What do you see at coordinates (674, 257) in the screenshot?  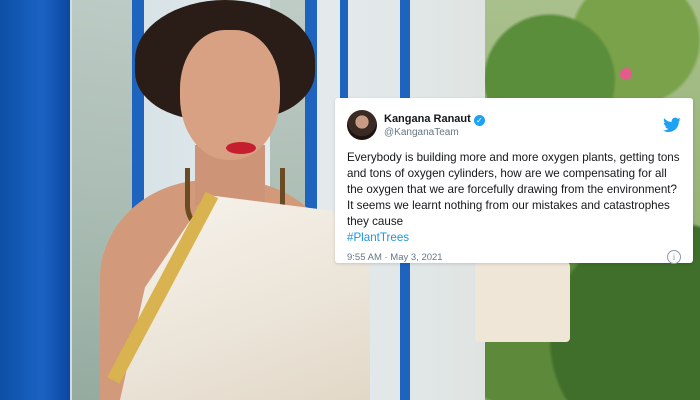 I see `info-icon: i` at bounding box center [674, 257].